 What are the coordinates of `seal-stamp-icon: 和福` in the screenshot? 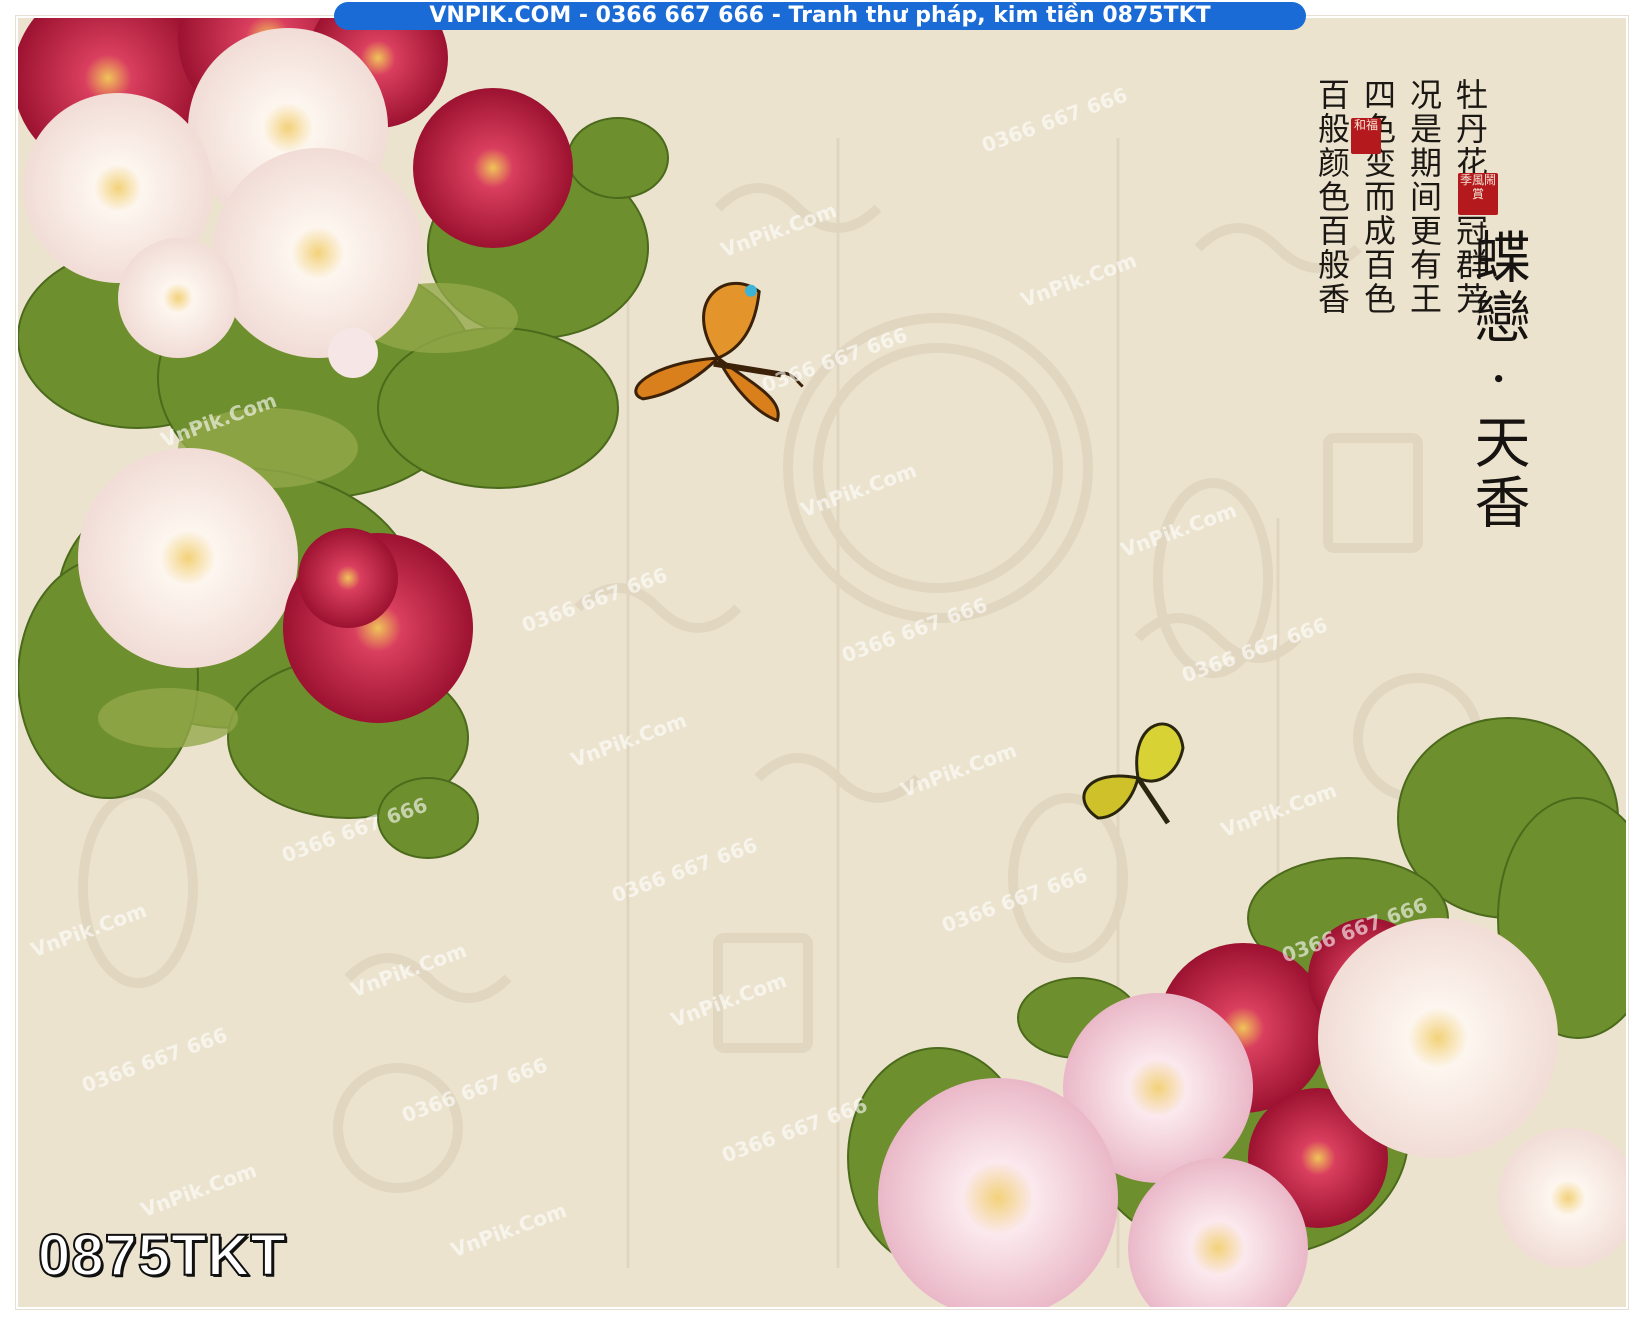 It's located at (1366, 136).